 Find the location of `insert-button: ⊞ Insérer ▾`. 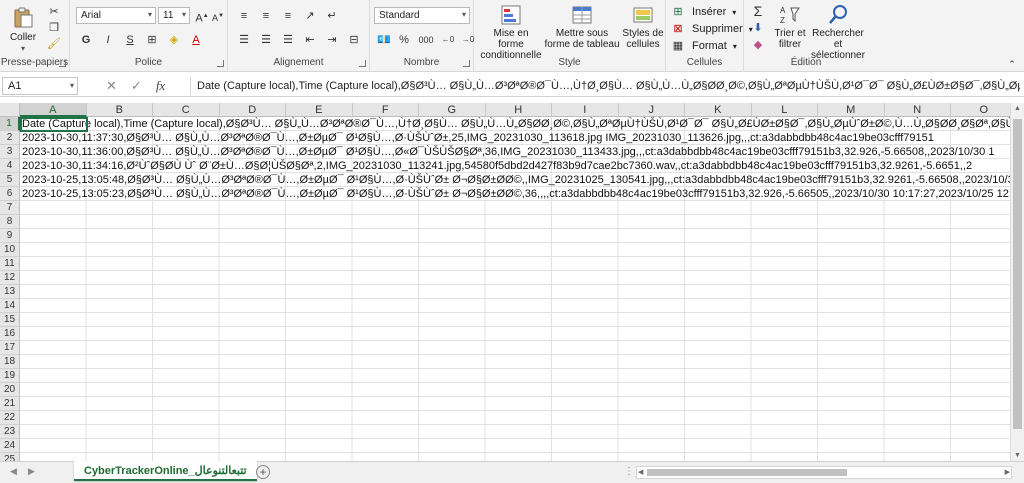

insert-button: ⊞ Insérer ▾ is located at coordinates (703, 12).